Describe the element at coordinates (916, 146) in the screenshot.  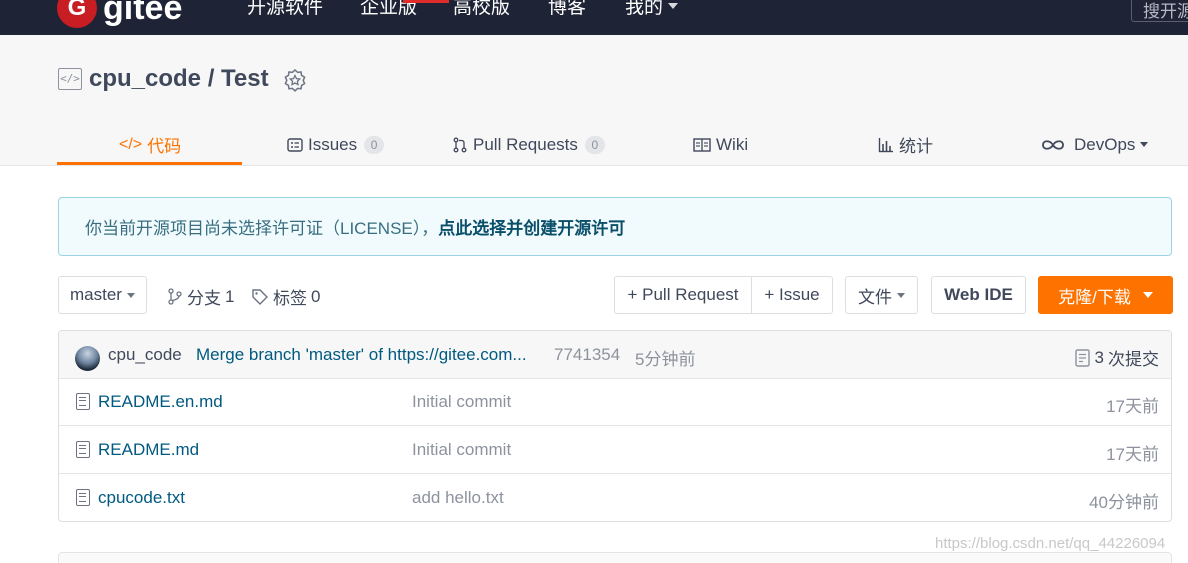
I see `tab-stats-label: 统计` at that location.